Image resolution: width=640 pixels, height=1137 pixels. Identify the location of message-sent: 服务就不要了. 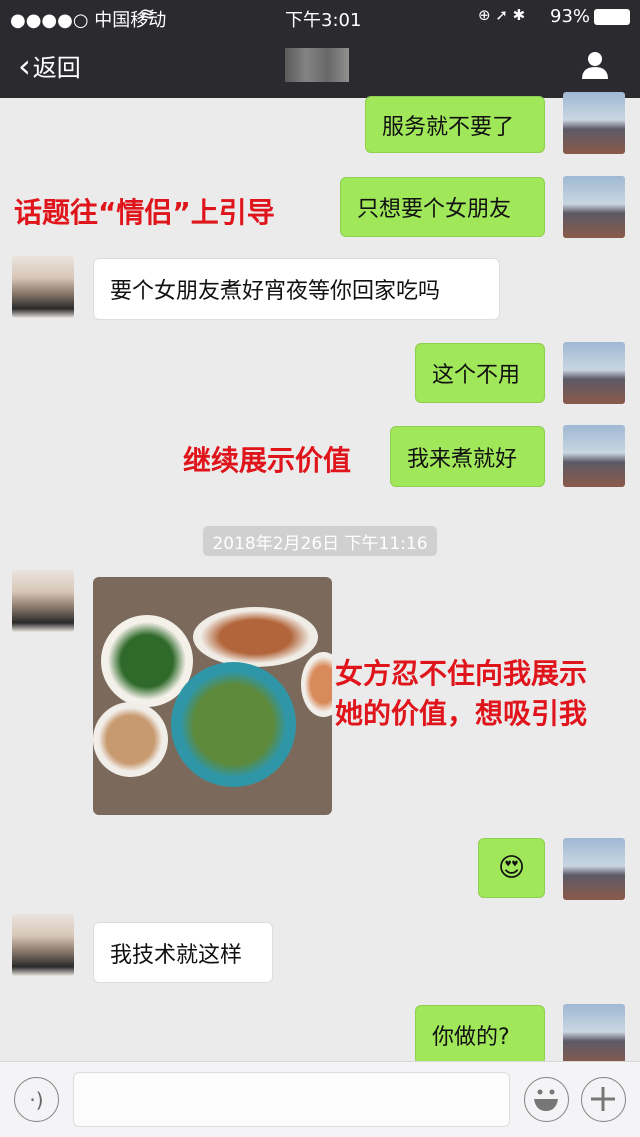
(455, 124).